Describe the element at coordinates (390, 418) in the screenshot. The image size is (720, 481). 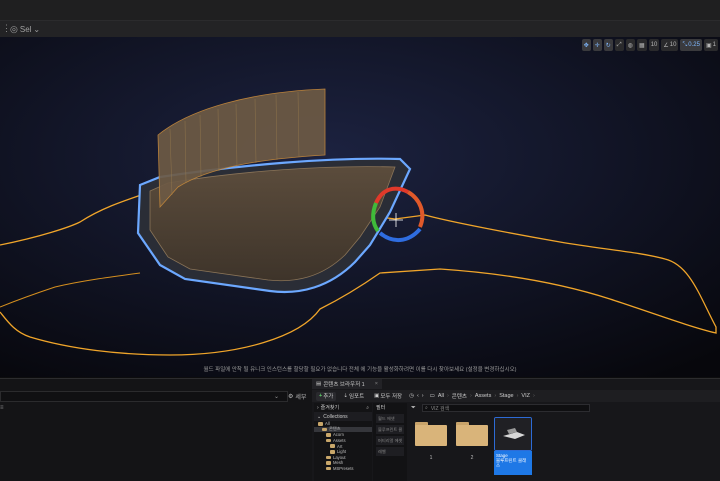
I see `filter-item: 월드 에셋` at that location.